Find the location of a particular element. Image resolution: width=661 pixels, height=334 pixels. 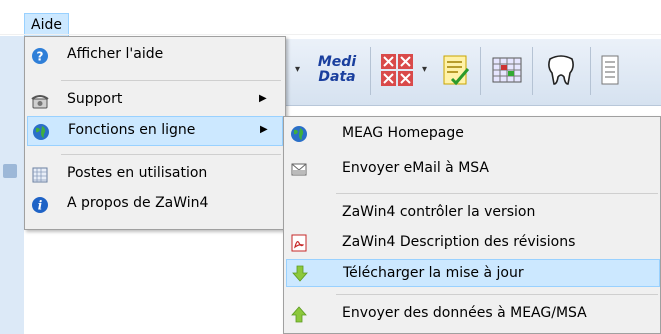

menu-item-fonctions-en-ligne: Fonctions en ligne ▶ is located at coordinates (155, 131).